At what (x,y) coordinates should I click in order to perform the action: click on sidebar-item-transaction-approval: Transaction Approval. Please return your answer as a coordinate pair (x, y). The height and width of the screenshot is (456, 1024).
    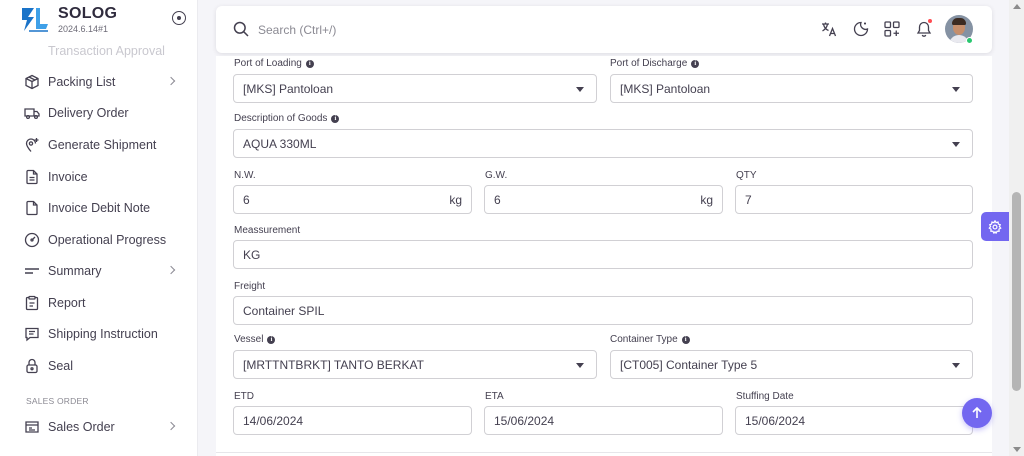
    Looking at the image, I should click on (106, 51).